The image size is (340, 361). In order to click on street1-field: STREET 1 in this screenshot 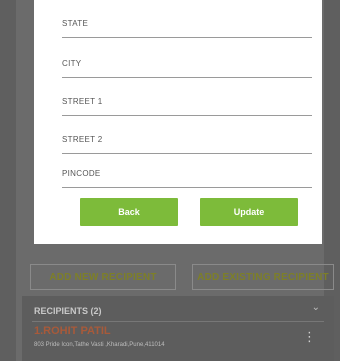, I will do `click(187, 97)`.